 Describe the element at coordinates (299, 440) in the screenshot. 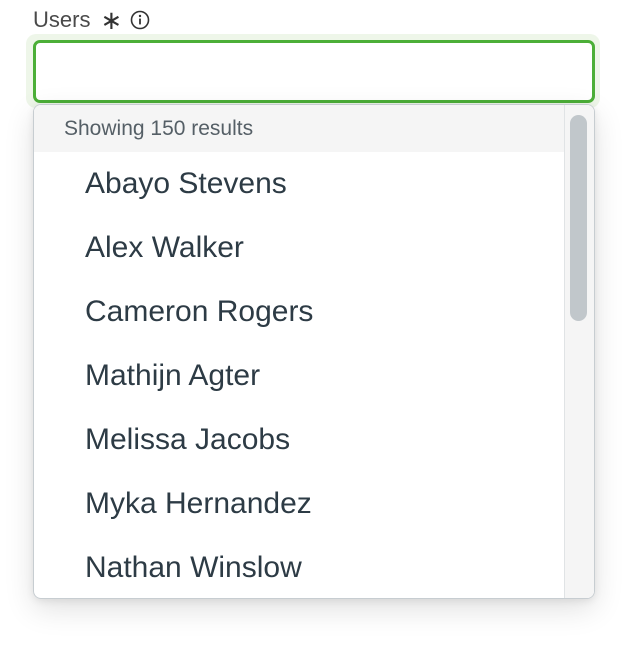

I see `option-melissa-jacobs: Melissa Jacobs` at that location.